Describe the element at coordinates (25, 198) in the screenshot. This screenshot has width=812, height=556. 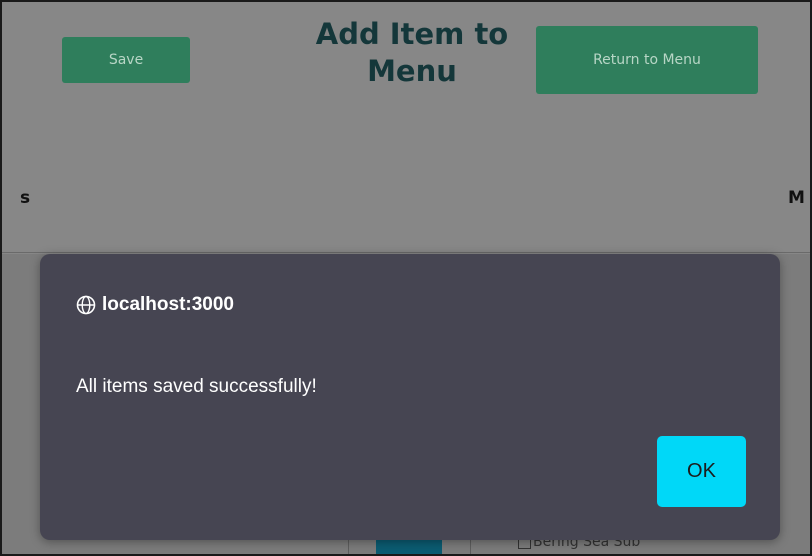
I see `column-header-left: s` at that location.